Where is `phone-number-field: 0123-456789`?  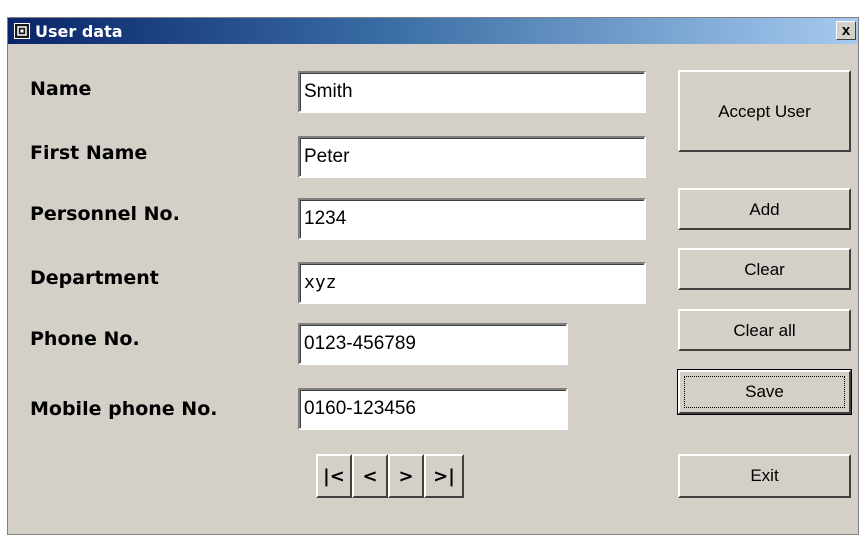 phone-number-field: 0123-456789 is located at coordinates (433, 344).